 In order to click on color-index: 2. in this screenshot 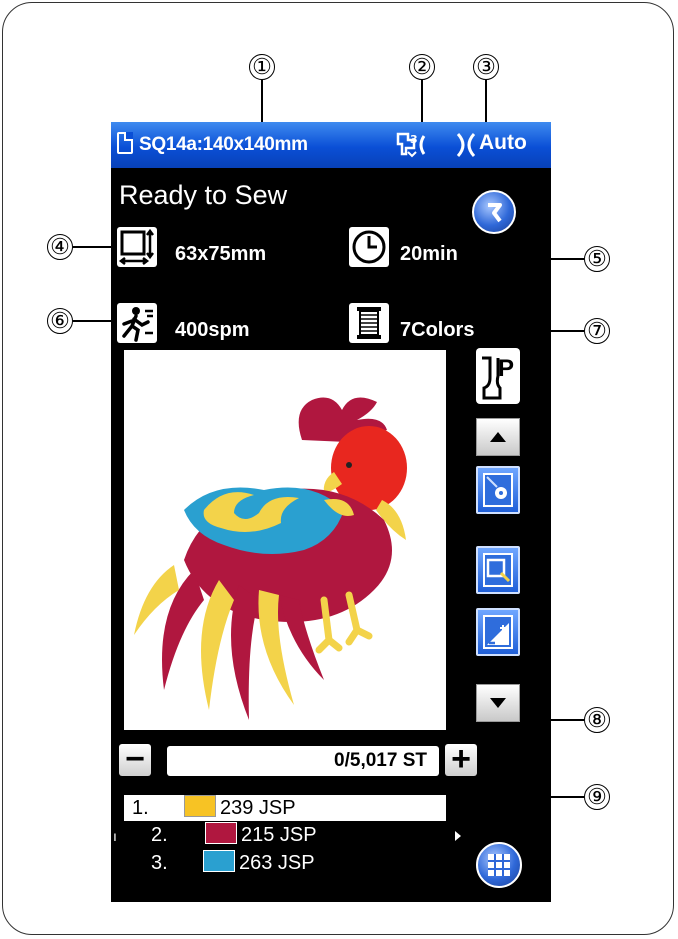, I will do `click(159, 835)`.